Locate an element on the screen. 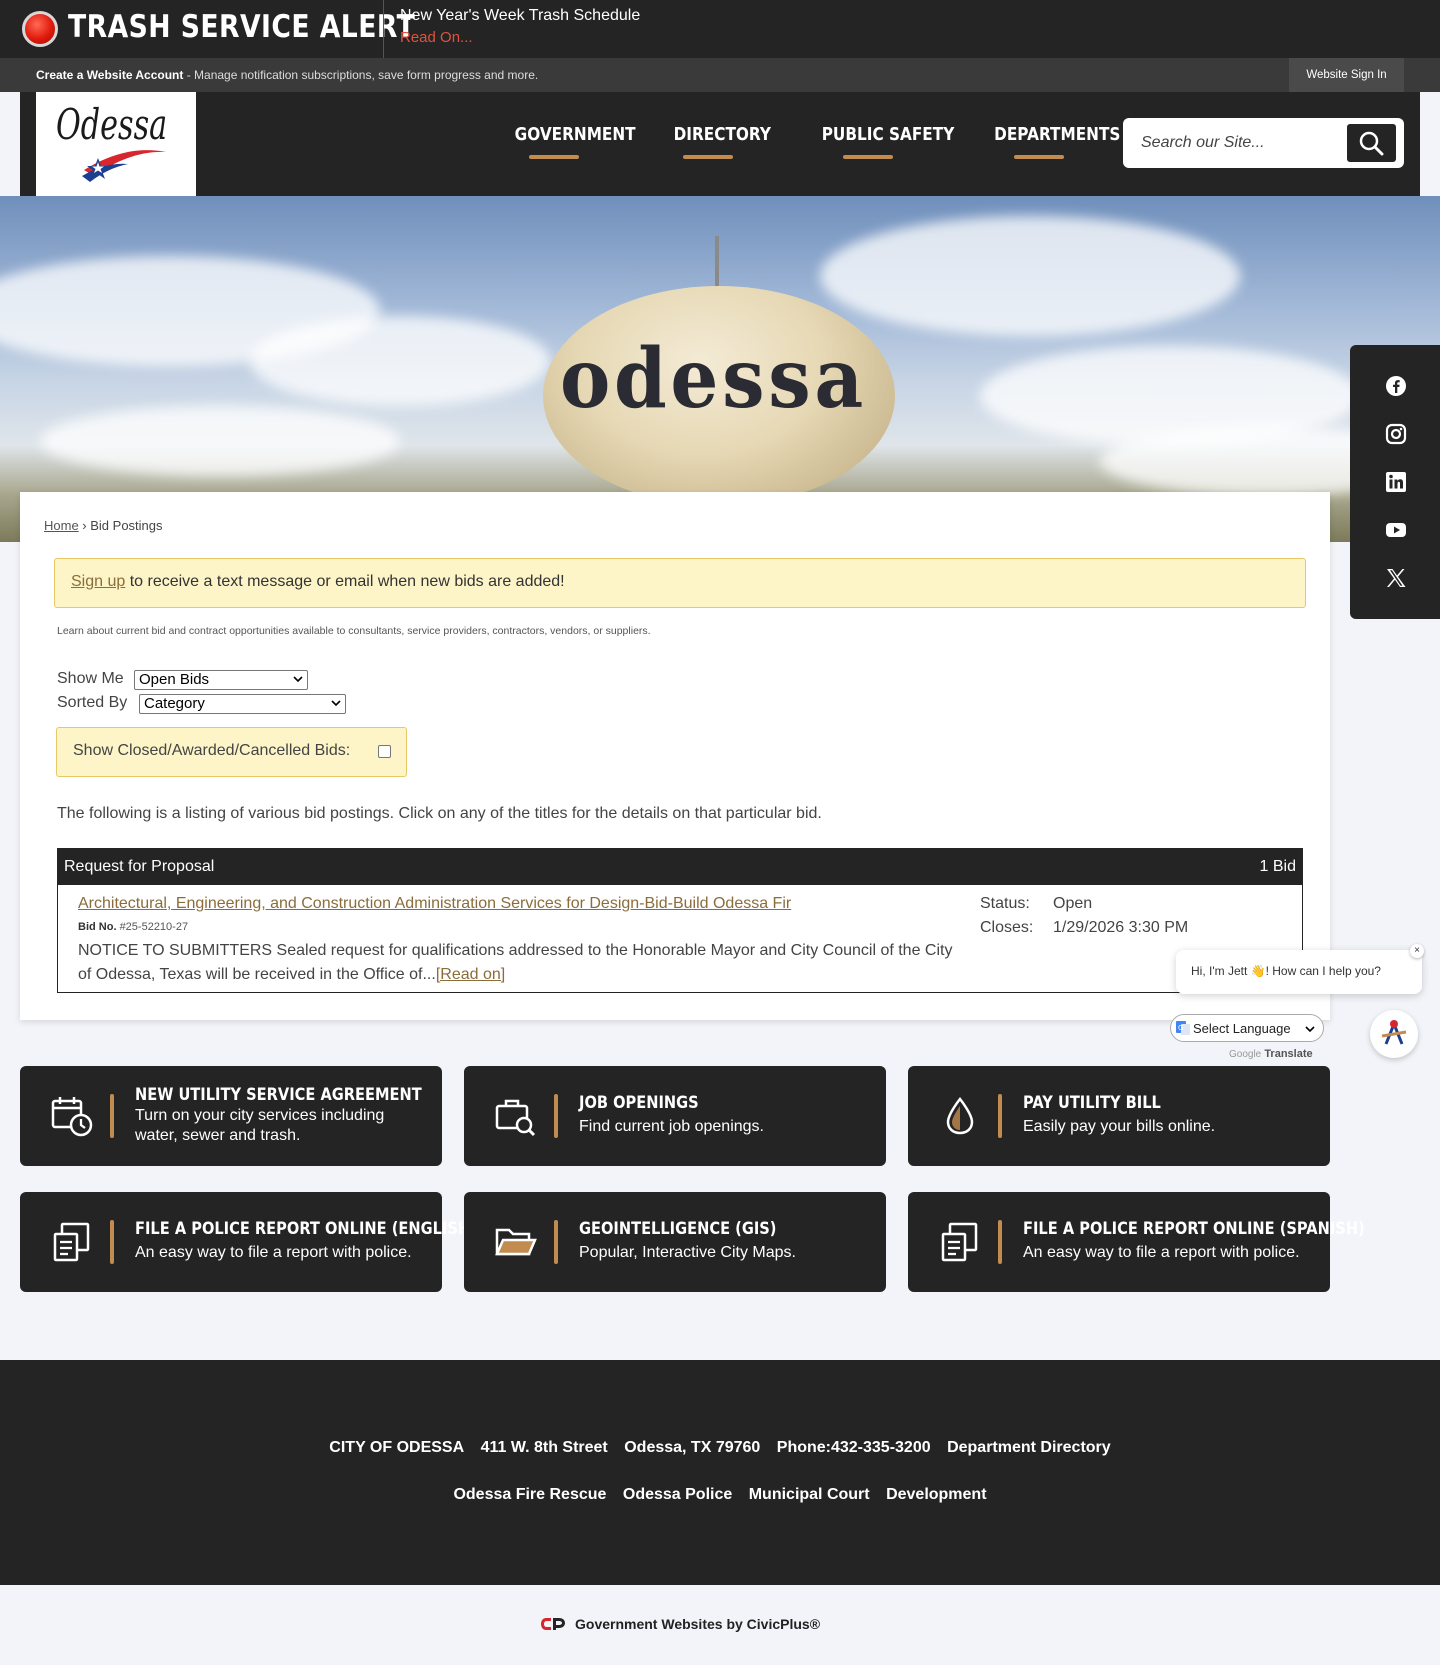 The height and width of the screenshot is (1665, 1440). google-translate-icon: G is located at coordinates (1183, 1028).